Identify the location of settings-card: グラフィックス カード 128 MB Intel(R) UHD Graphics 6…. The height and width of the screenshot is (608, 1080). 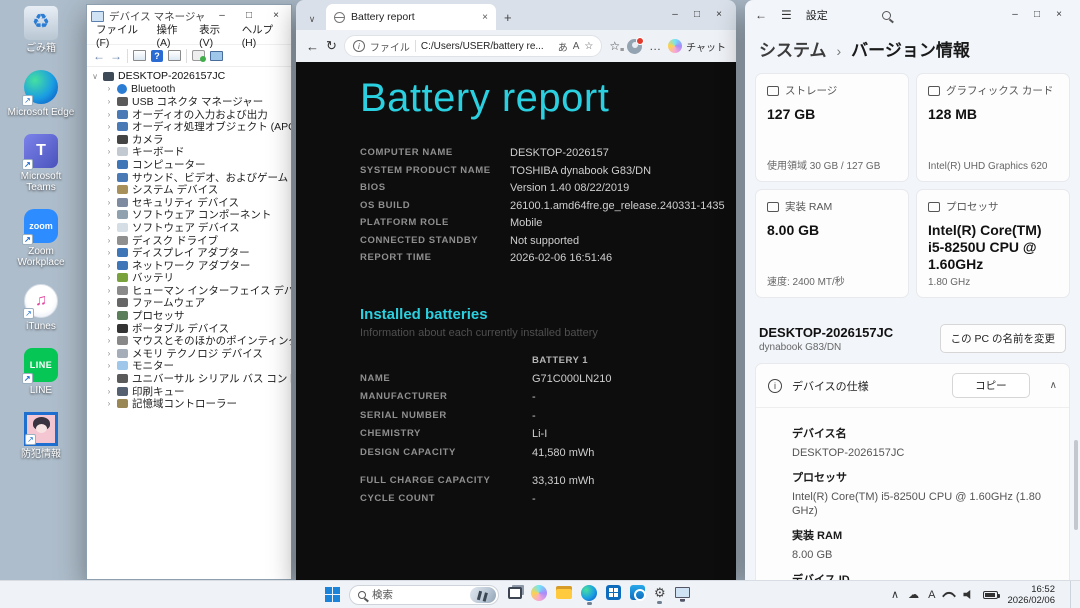
(993, 127).